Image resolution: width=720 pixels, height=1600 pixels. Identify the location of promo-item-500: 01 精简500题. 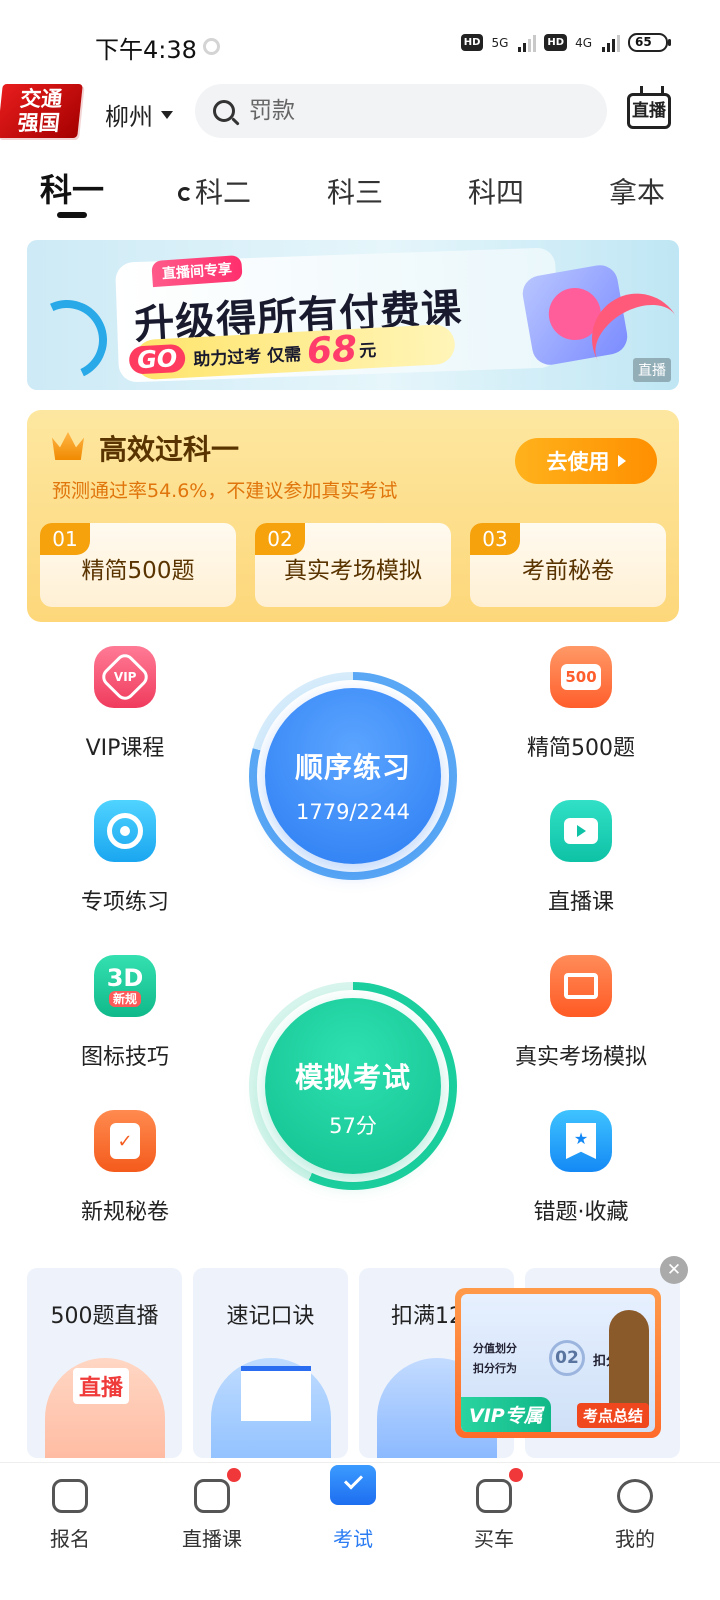
(138, 565).